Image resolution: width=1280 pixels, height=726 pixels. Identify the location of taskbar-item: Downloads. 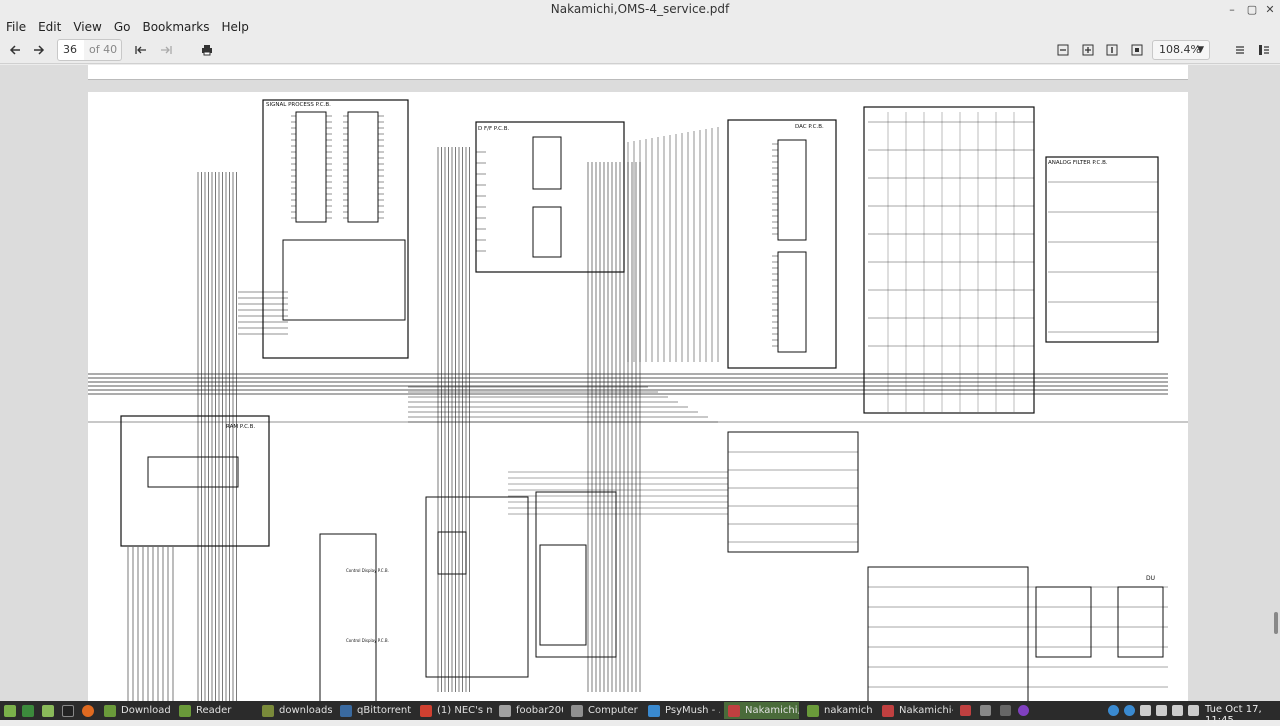
(135, 710).